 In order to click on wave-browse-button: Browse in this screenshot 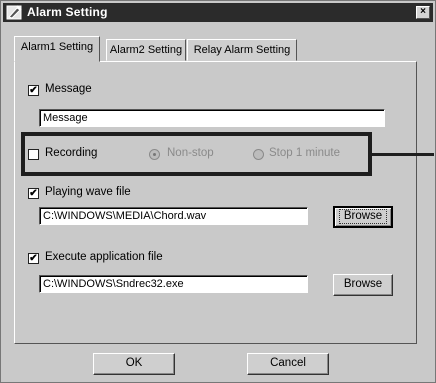, I will do `click(363, 217)`.